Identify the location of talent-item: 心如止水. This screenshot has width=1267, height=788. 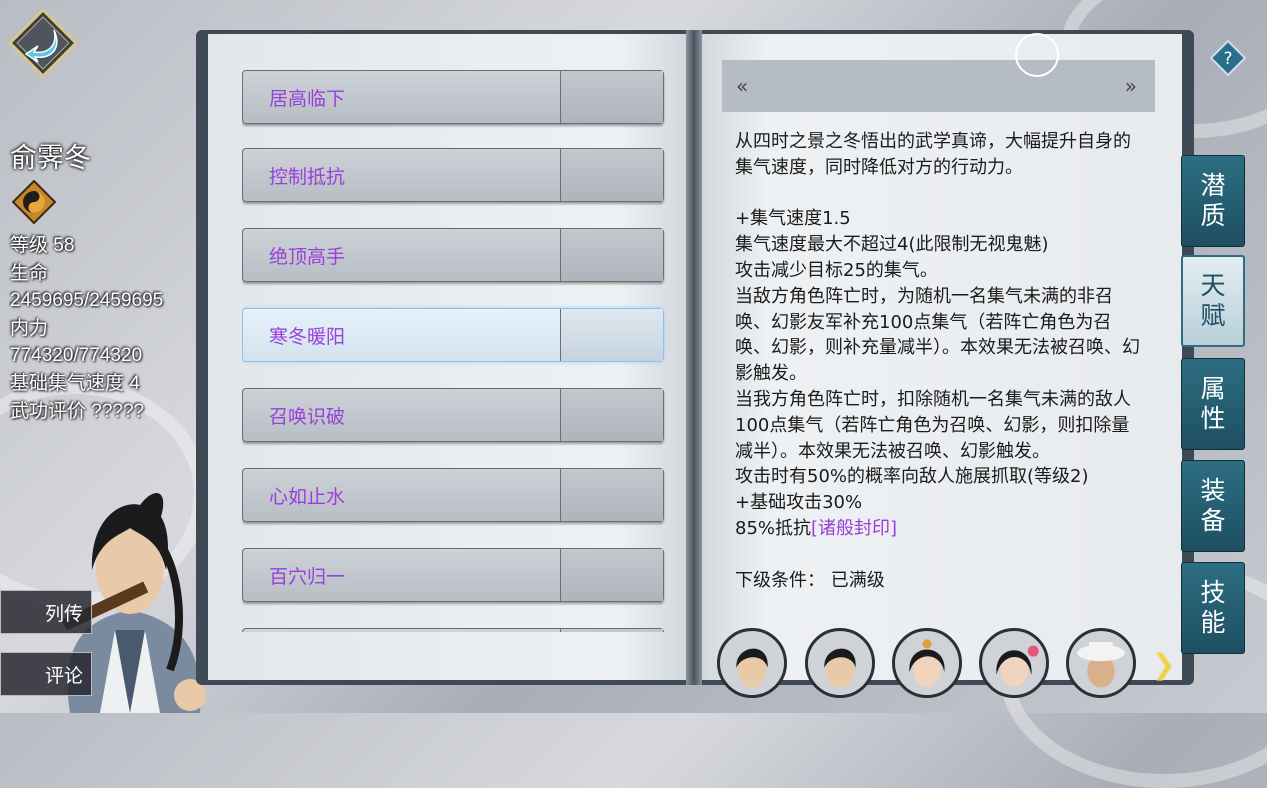
(453, 495).